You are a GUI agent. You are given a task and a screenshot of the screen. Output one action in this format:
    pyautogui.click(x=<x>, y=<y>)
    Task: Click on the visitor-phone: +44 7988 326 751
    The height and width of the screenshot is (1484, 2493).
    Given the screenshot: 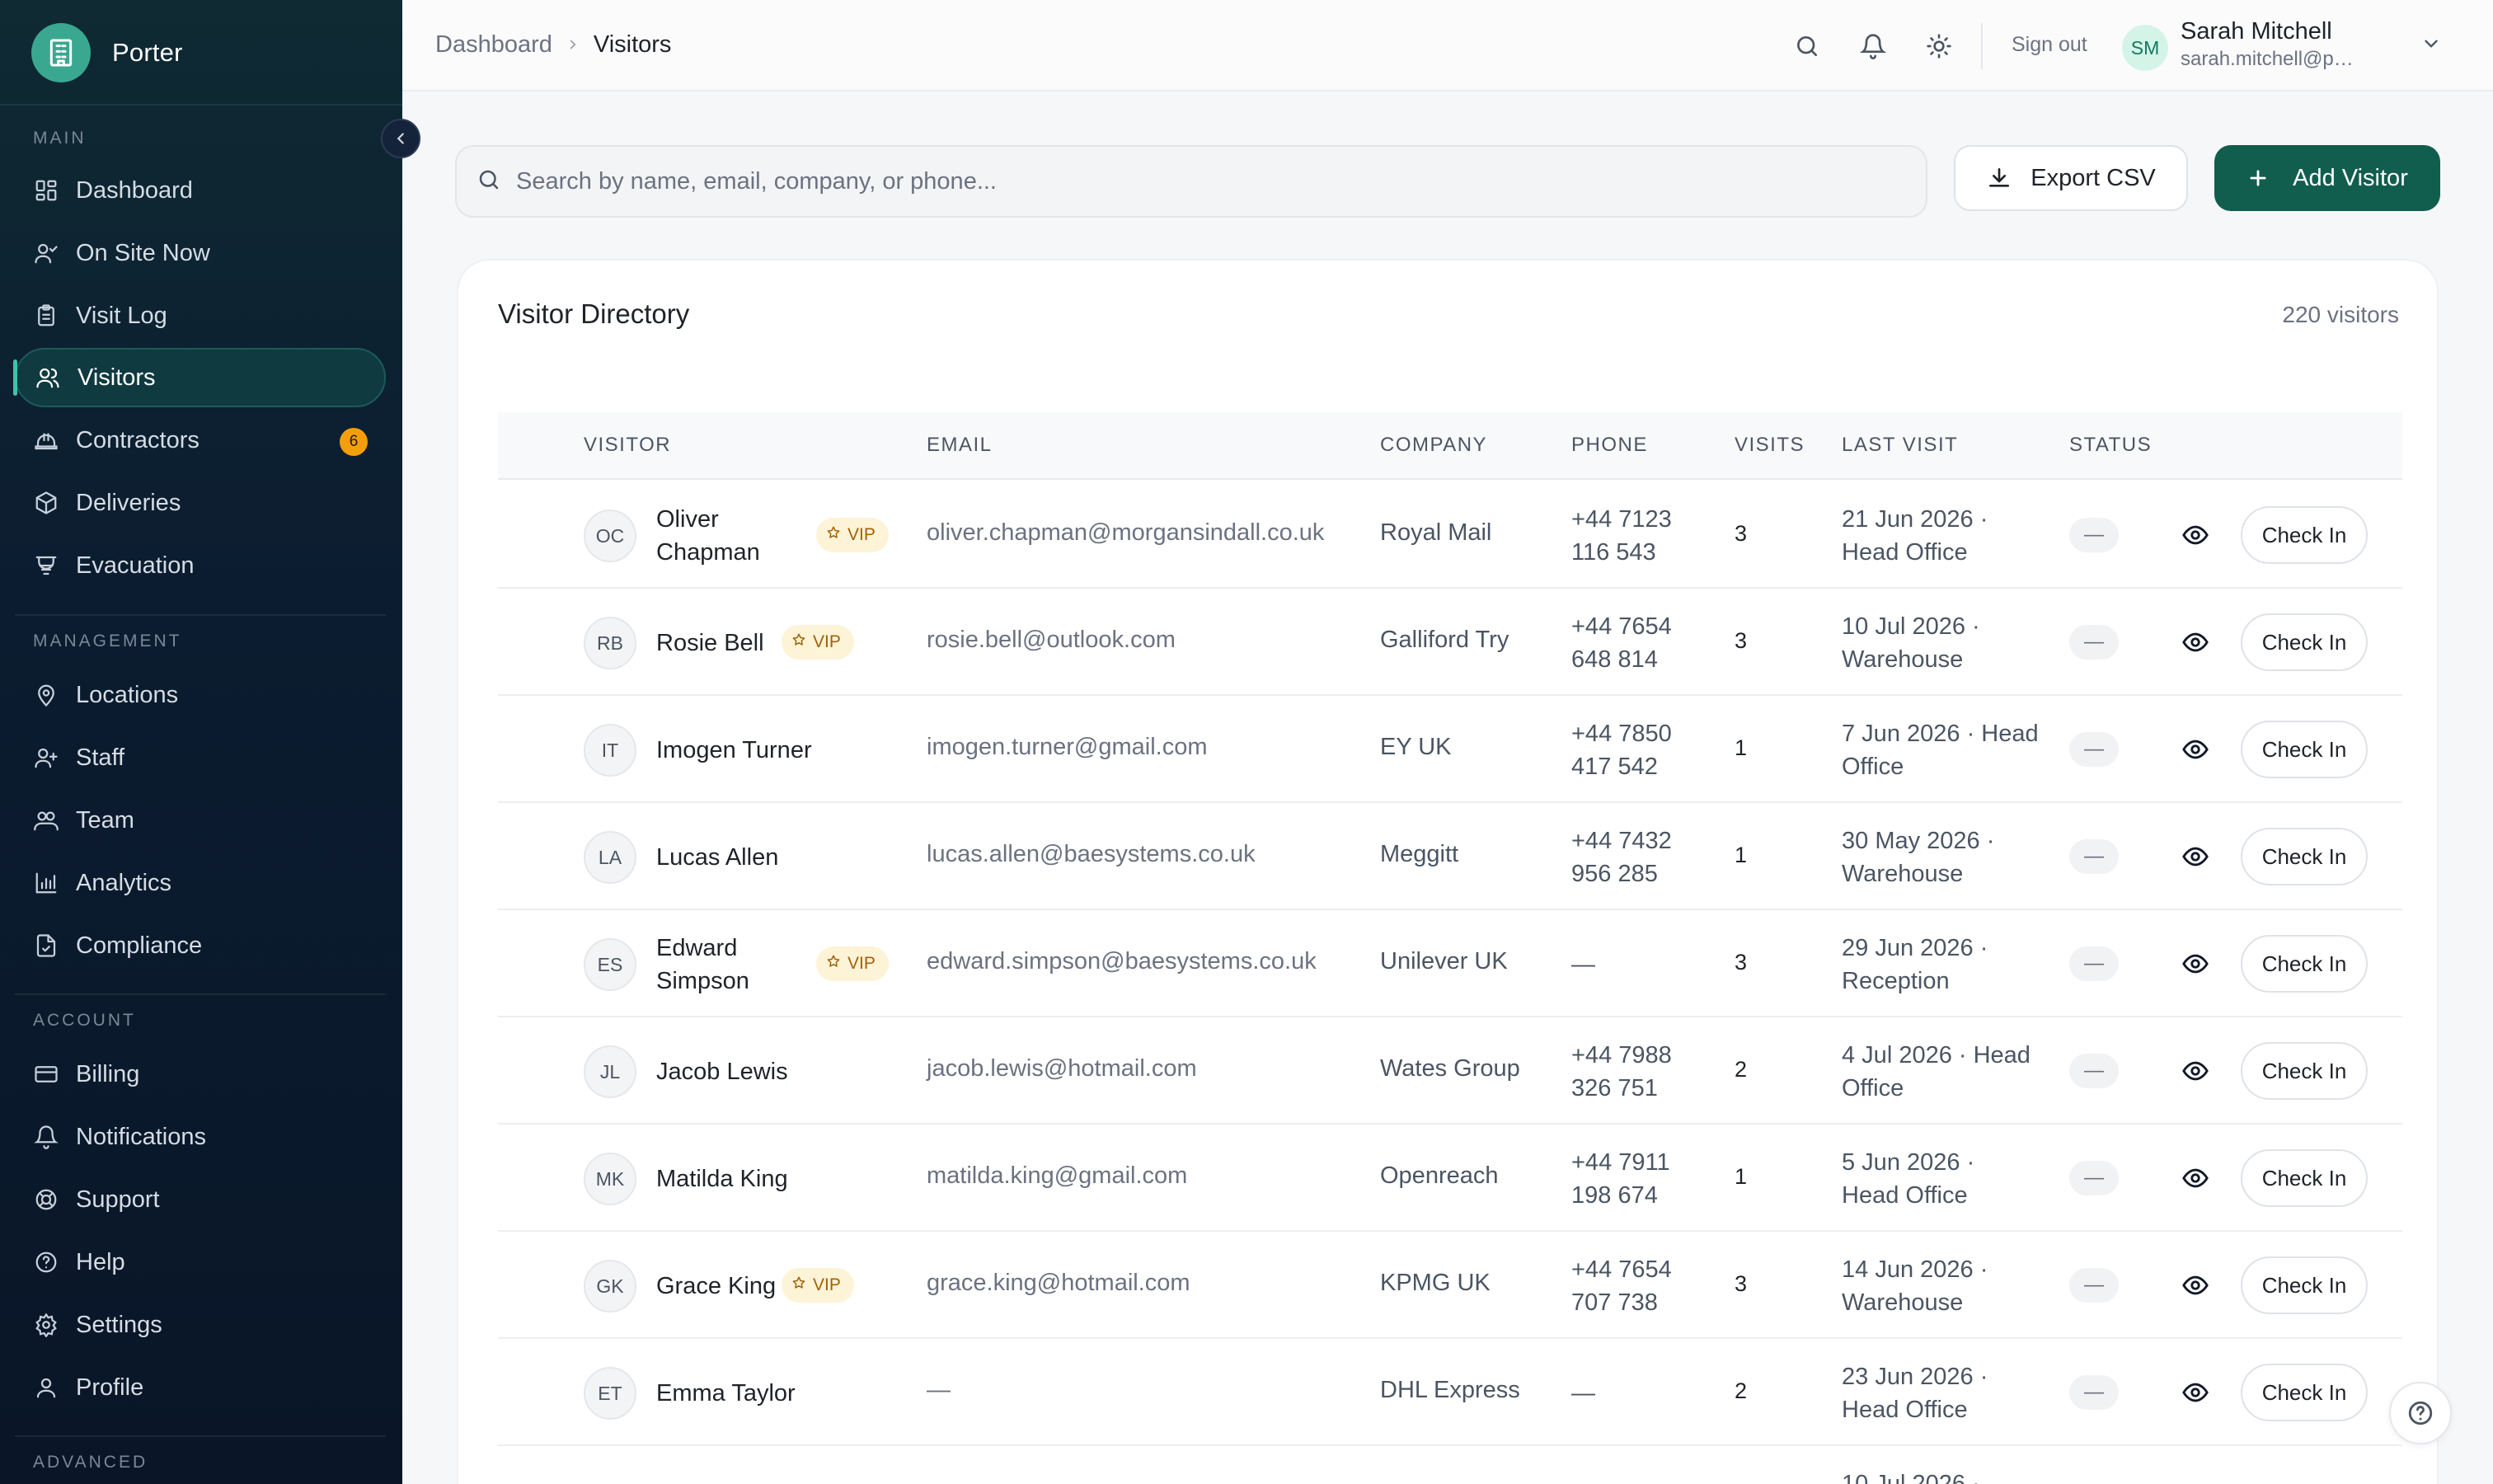 What is the action you would take?
    pyautogui.click(x=1621, y=1071)
    